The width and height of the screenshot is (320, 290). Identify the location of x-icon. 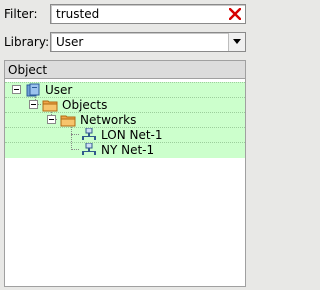
(235, 14).